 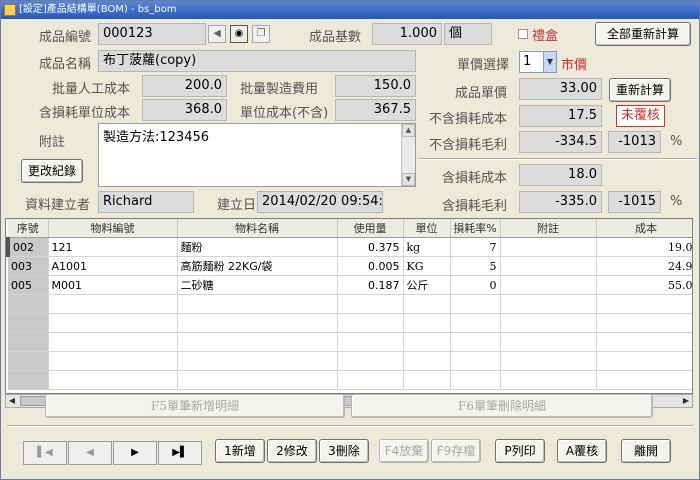 What do you see at coordinates (261, 34) in the screenshot?
I see `copy-icon: ❐` at bounding box center [261, 34].